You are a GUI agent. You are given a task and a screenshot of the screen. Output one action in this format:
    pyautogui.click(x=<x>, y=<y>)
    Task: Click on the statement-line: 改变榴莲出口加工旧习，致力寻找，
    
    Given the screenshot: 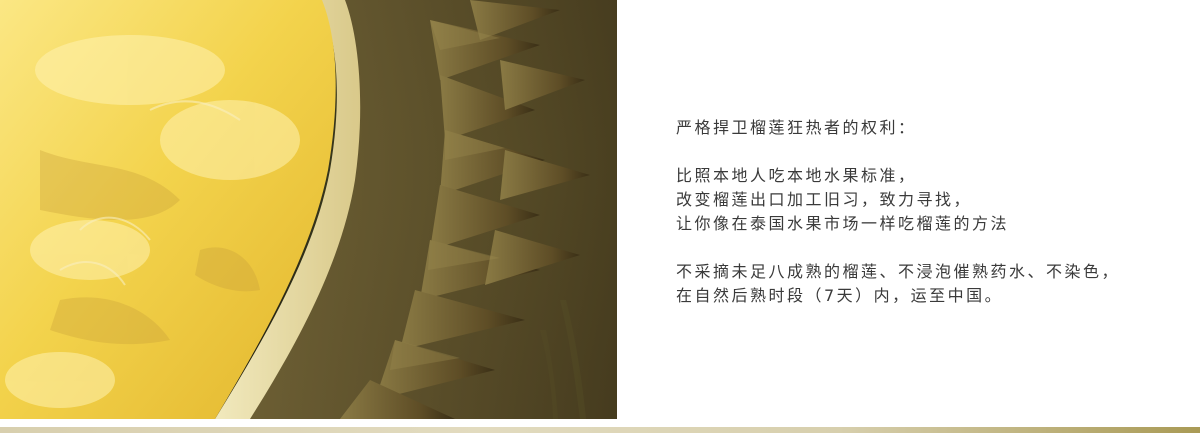 What is the action you would take?
    pyautogui.click(x=824, y=199)
    